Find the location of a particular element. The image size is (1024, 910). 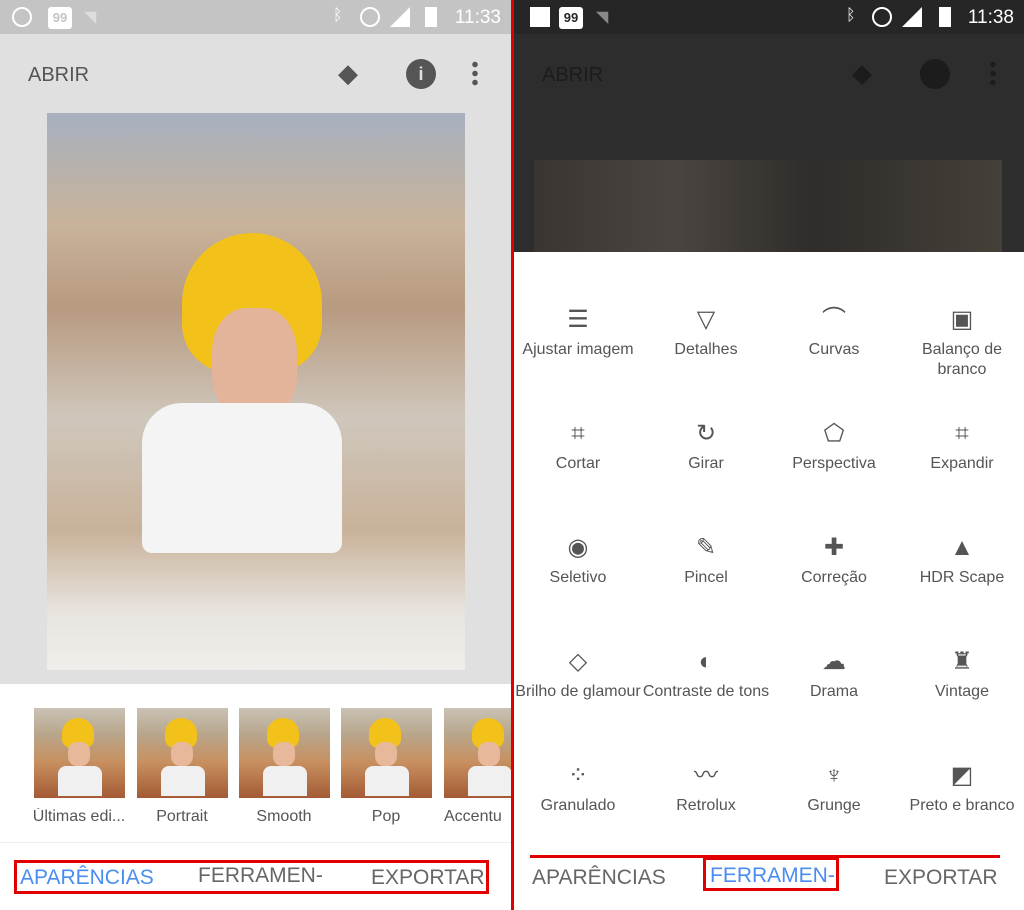

white-balance-icon: ▣ is located at coordinates (962, 319).